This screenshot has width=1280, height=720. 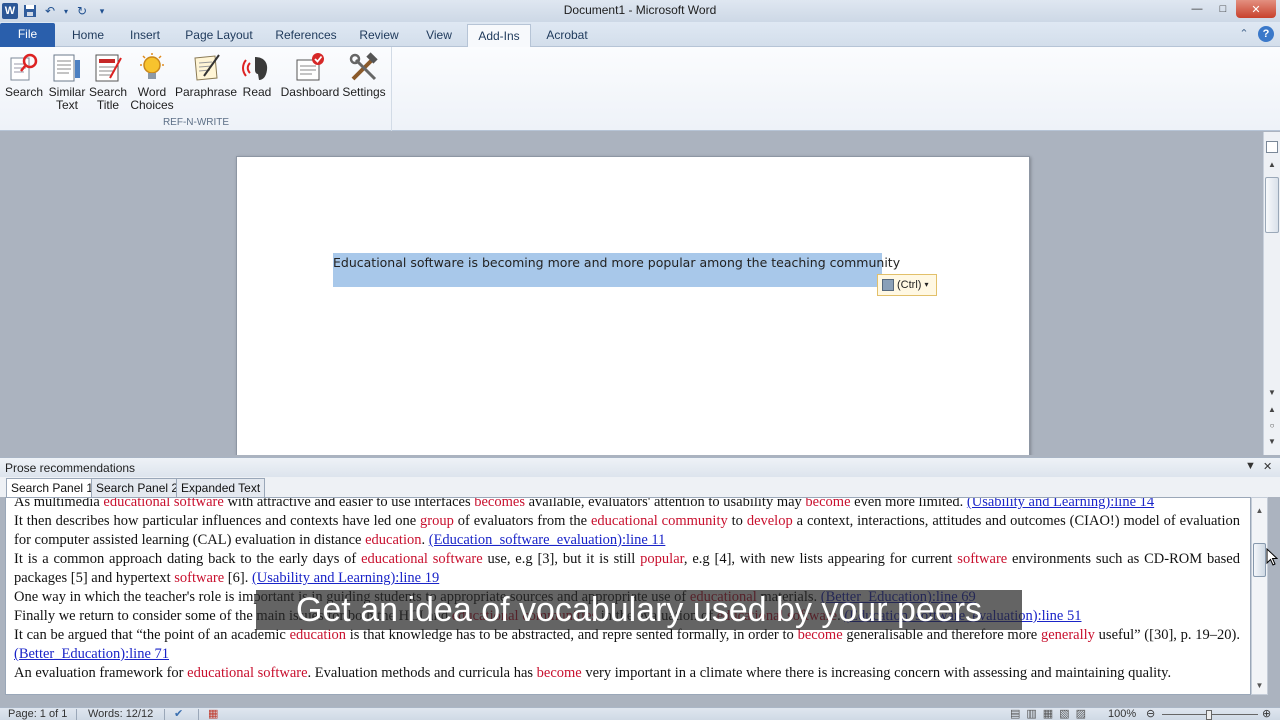 I want to click on help-icon: ?, so click(x=1266, y=34).